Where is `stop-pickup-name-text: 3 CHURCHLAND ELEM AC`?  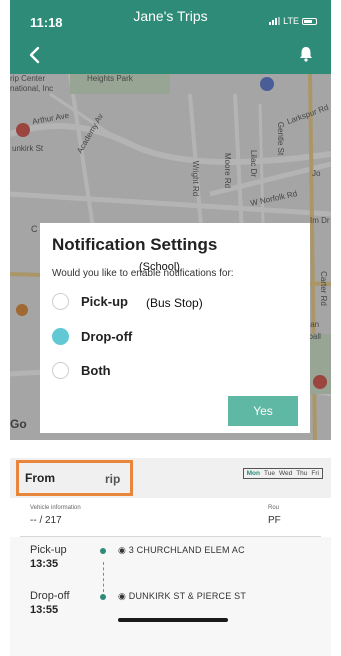
stop-pickup-name-text: 3 CHURCHLAND ELEM AC is located at coordinates (186, 550).